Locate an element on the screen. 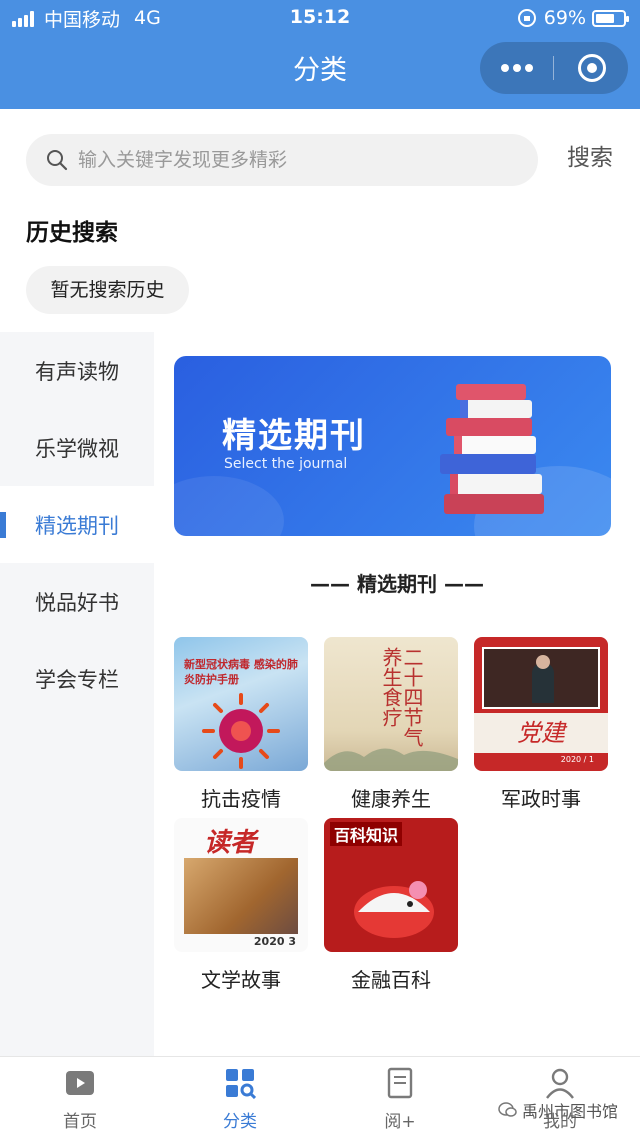 This screenshot has width=640, height=1138. tab-reading: 阅+ is located at coordinates (400, 1097).